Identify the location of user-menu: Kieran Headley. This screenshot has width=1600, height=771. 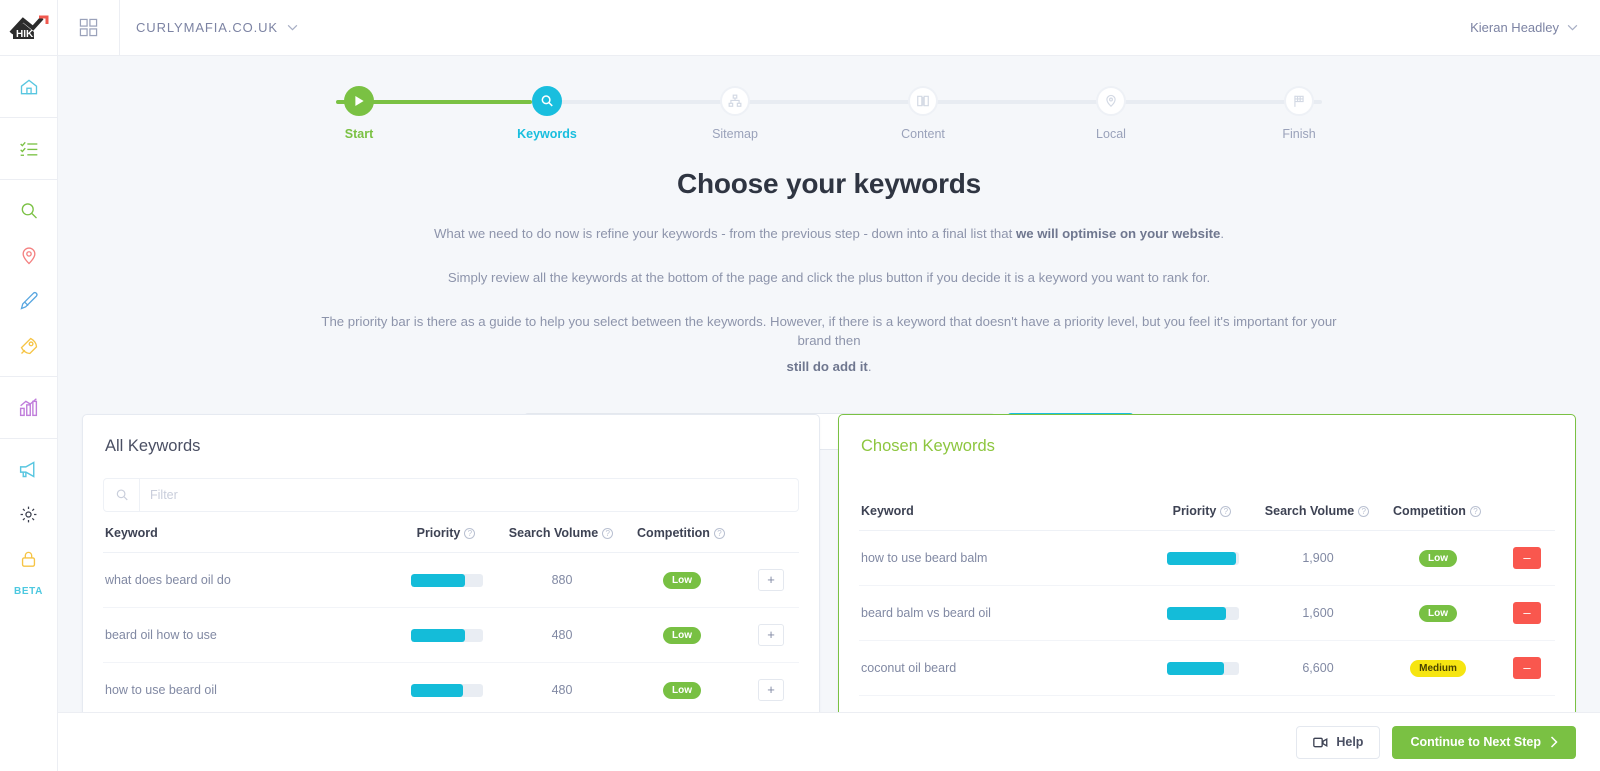
(1535, 27).